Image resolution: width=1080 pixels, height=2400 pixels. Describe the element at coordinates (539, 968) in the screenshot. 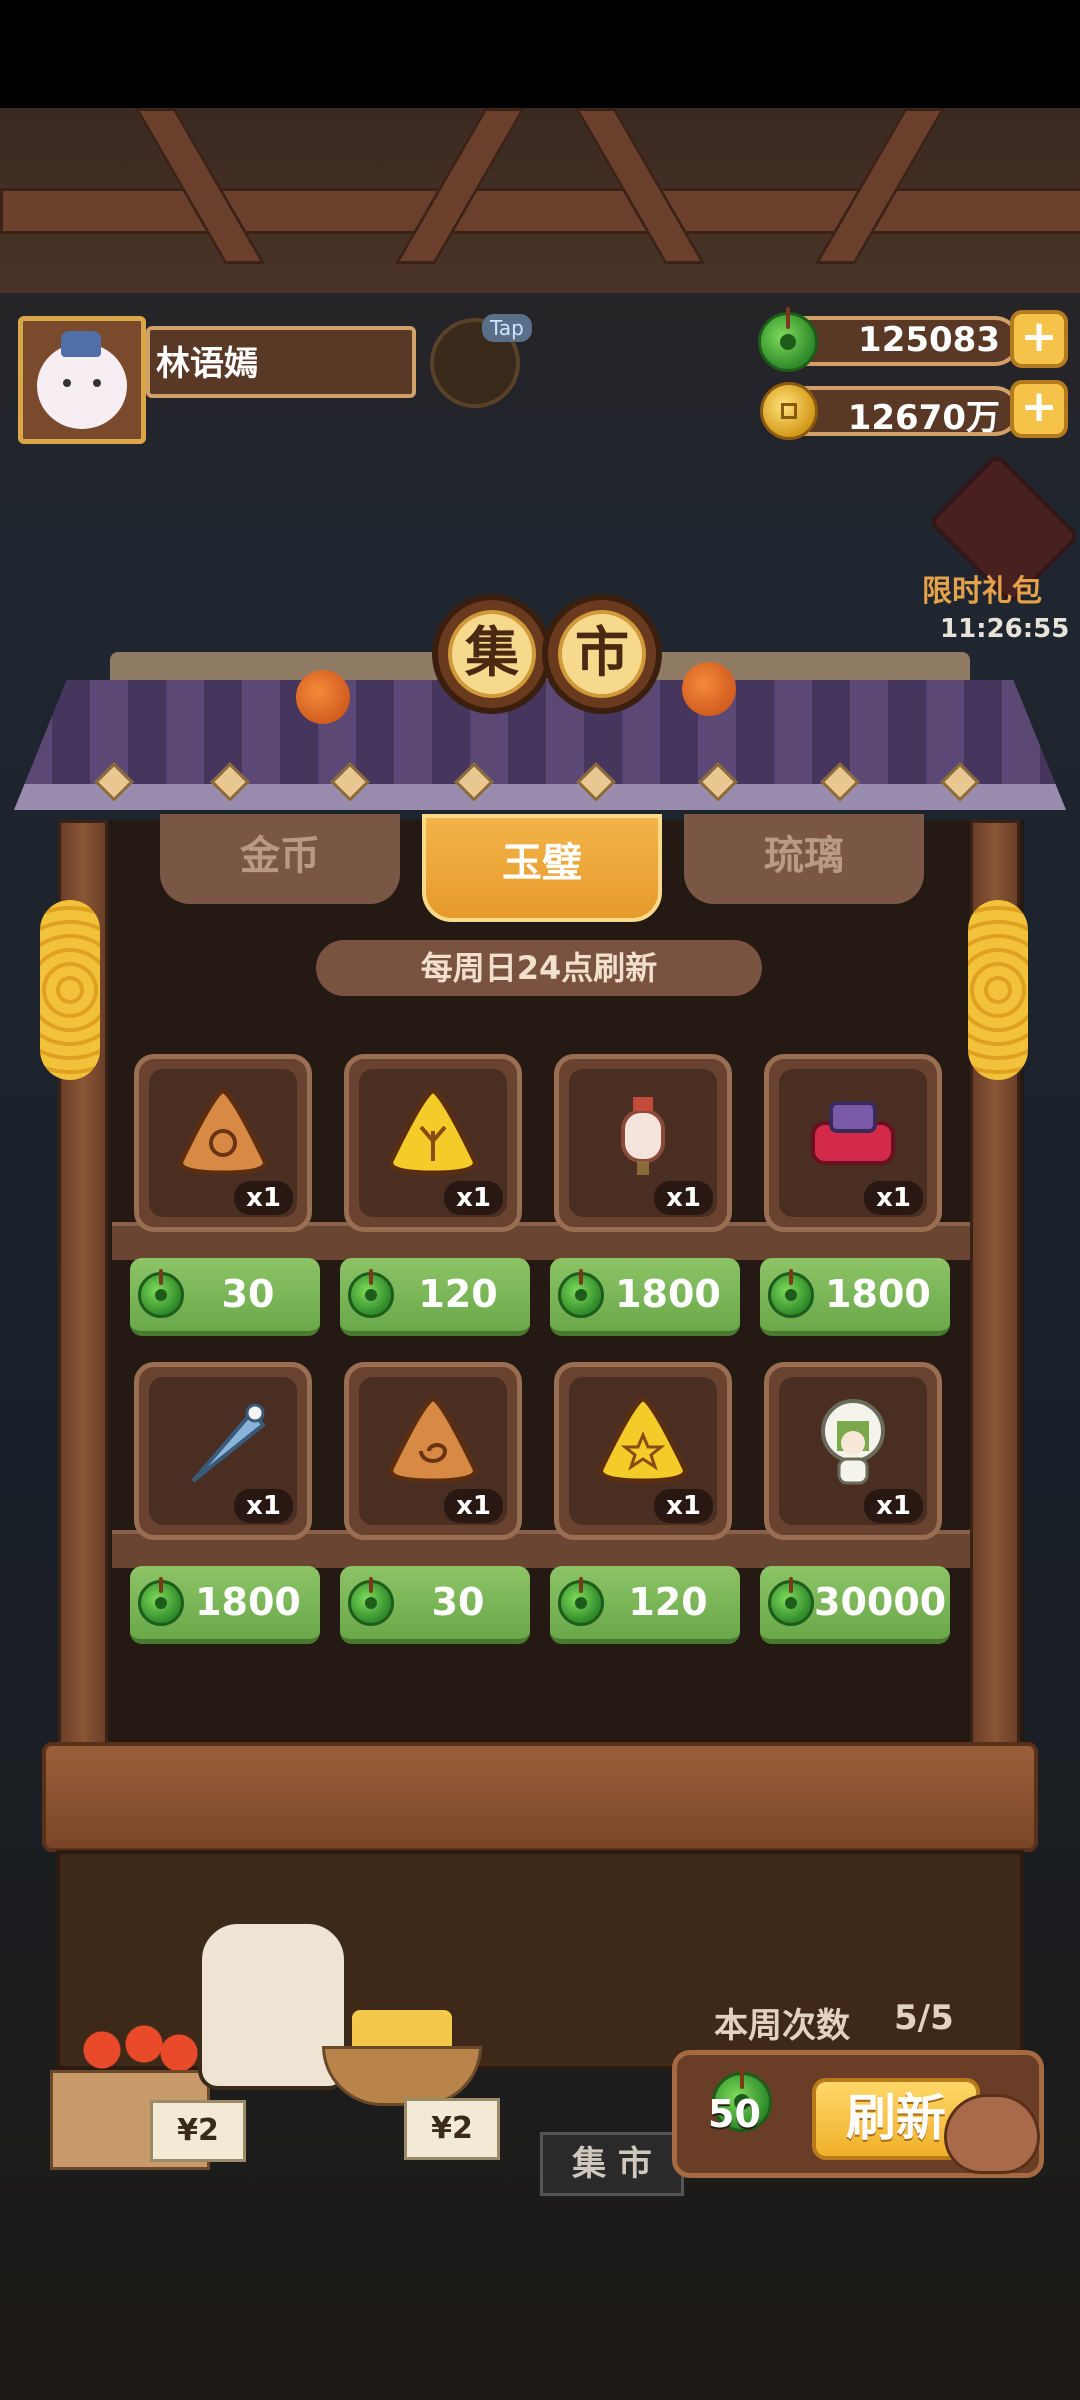

I see `refresh-notice: 每周日24点刷新` at that location.